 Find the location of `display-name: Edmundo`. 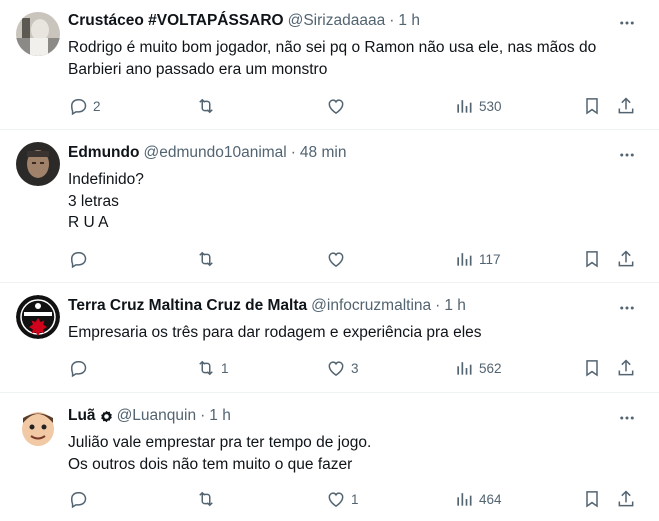

display-name: Edmundo is located at coordinates (103, 153).